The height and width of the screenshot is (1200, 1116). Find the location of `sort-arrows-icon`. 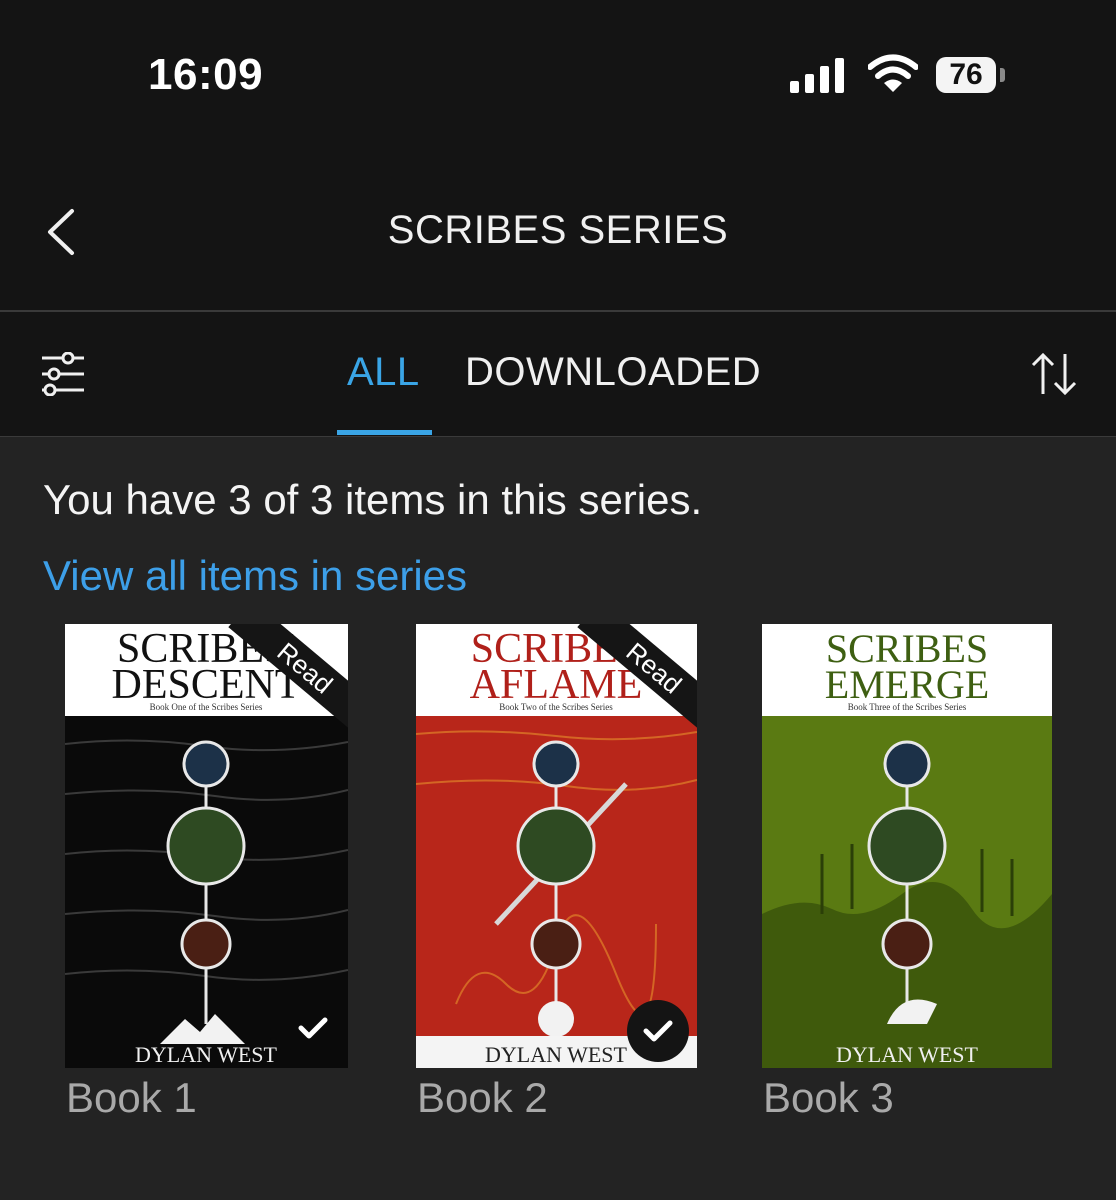

sort-arrows-icon is located at coordinates (1054, 374).